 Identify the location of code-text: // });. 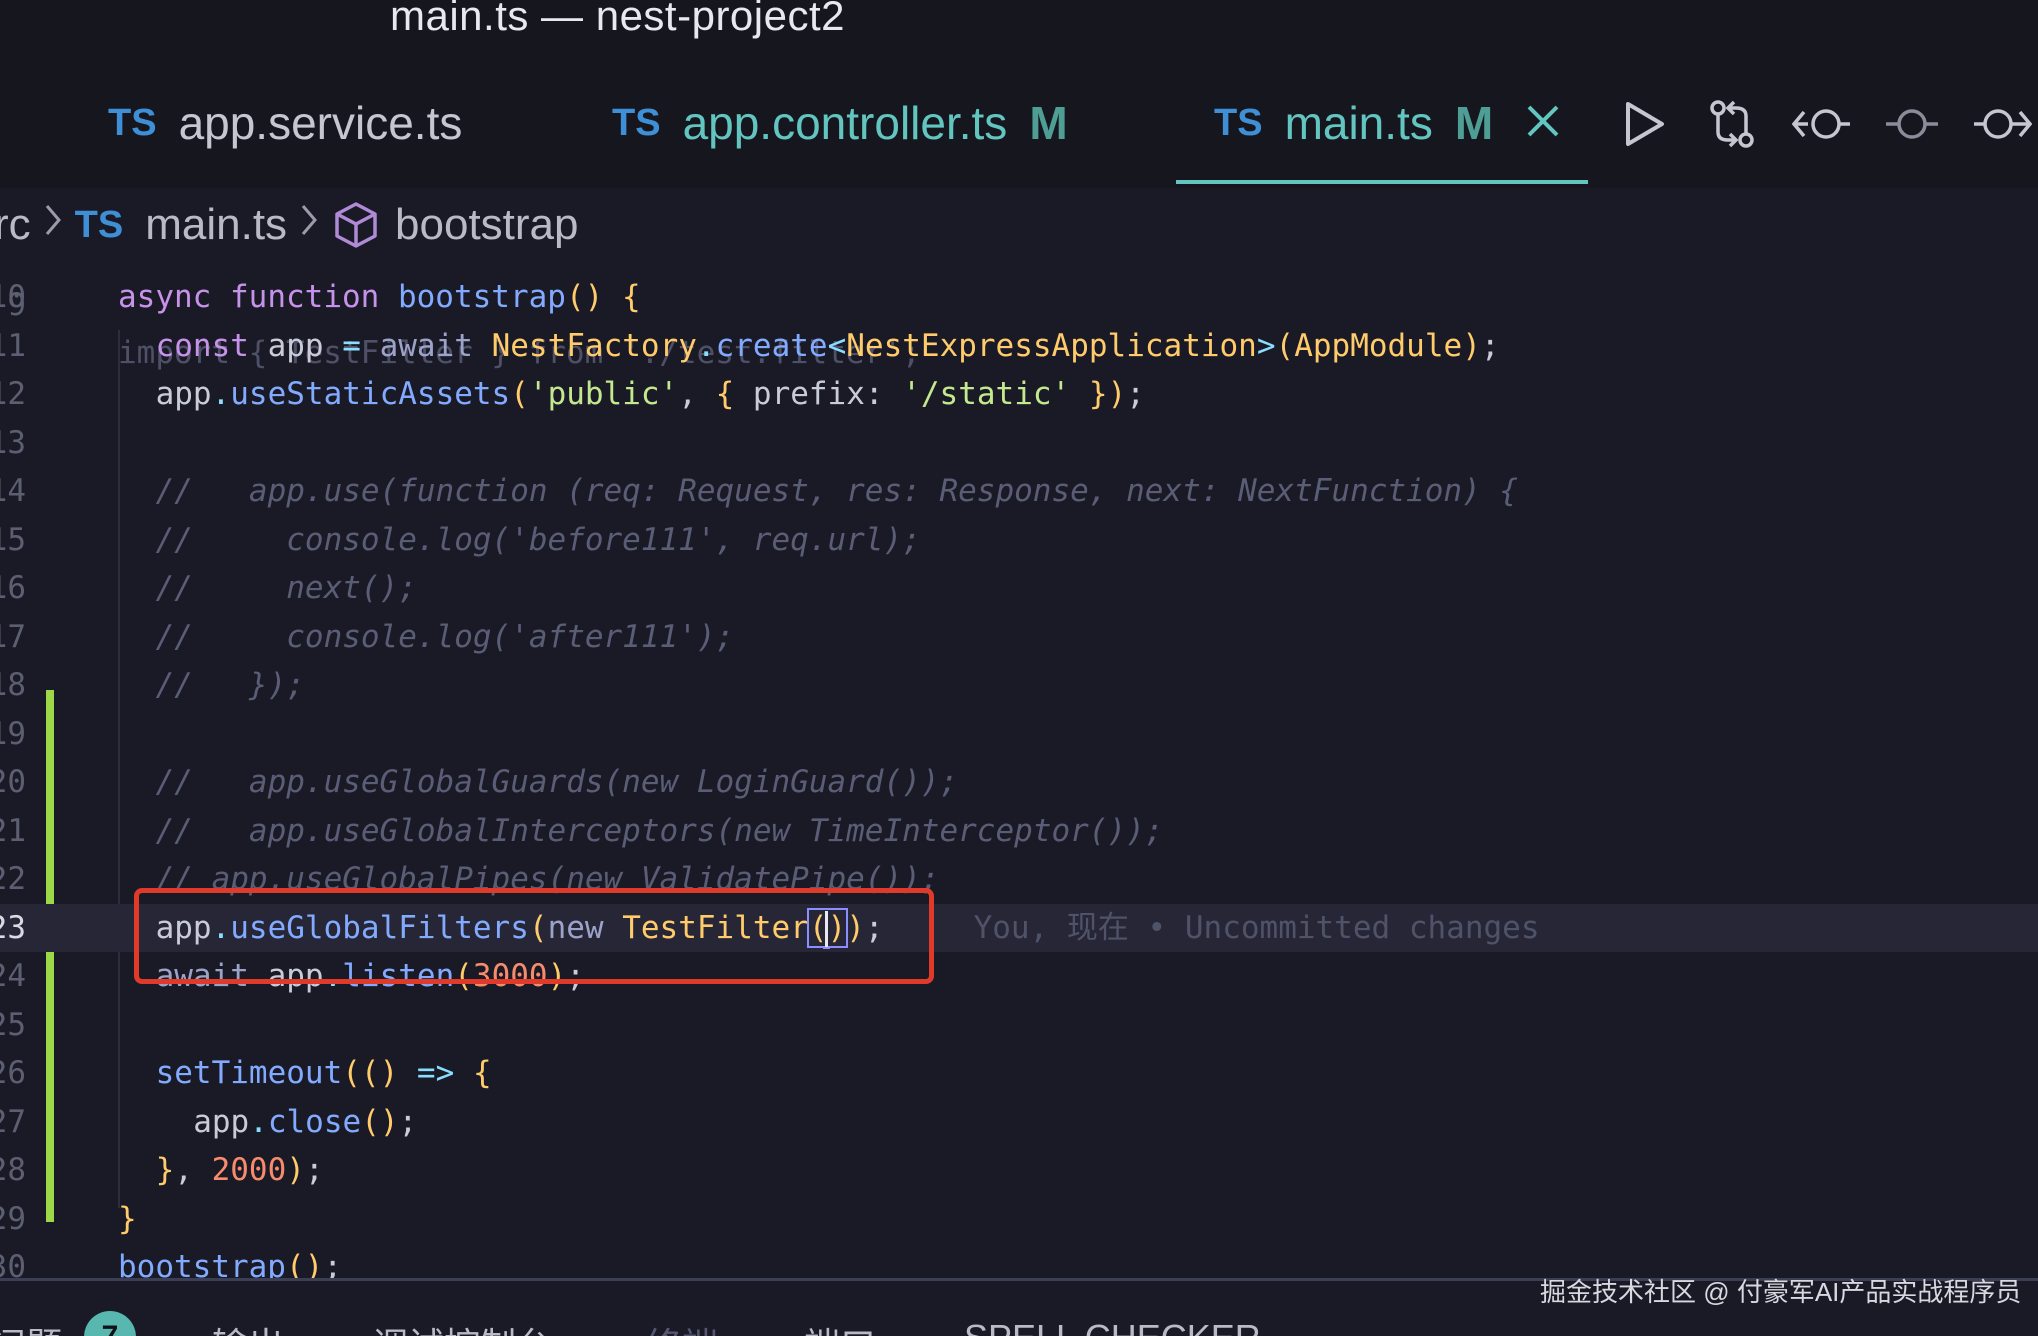
(230, 685).